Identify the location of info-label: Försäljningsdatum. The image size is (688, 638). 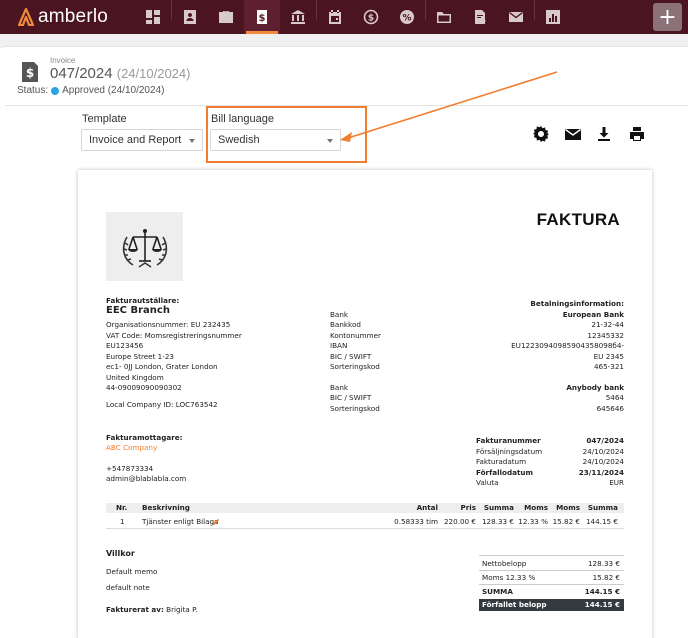
(509, 451).